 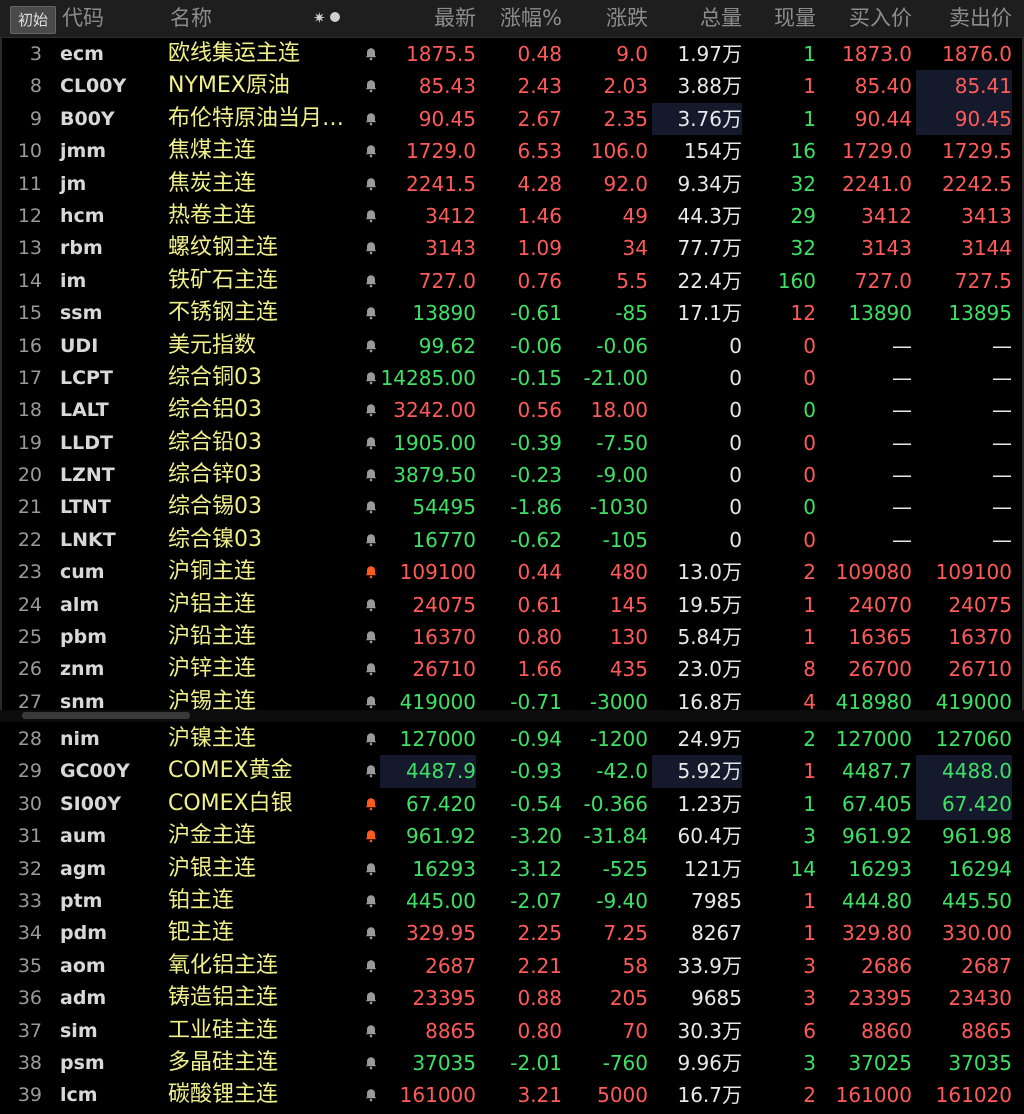 I want to click on total-volume: 3.76万, so click(x=697, y=119).